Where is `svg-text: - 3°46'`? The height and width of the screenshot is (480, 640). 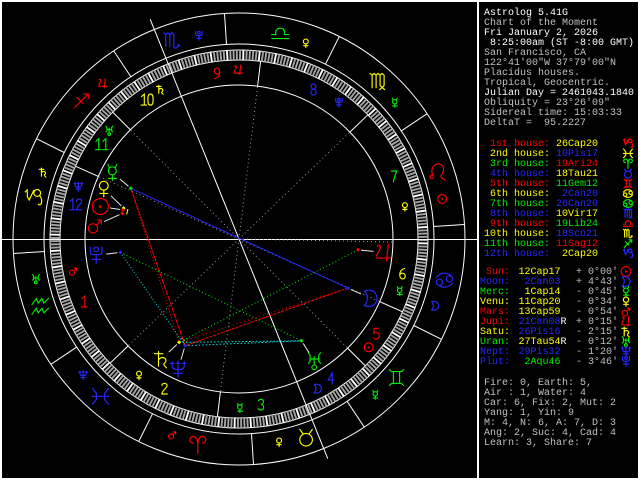
svg-text: - 3°46' is located at coordinates (597, 362).